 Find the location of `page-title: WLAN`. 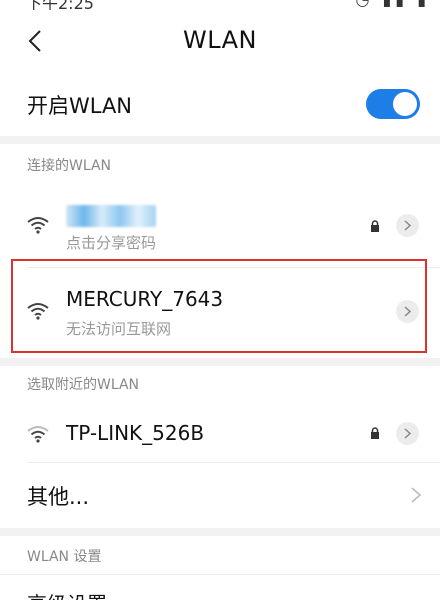

page-title: WLAN is located at coordinates (220, 40).